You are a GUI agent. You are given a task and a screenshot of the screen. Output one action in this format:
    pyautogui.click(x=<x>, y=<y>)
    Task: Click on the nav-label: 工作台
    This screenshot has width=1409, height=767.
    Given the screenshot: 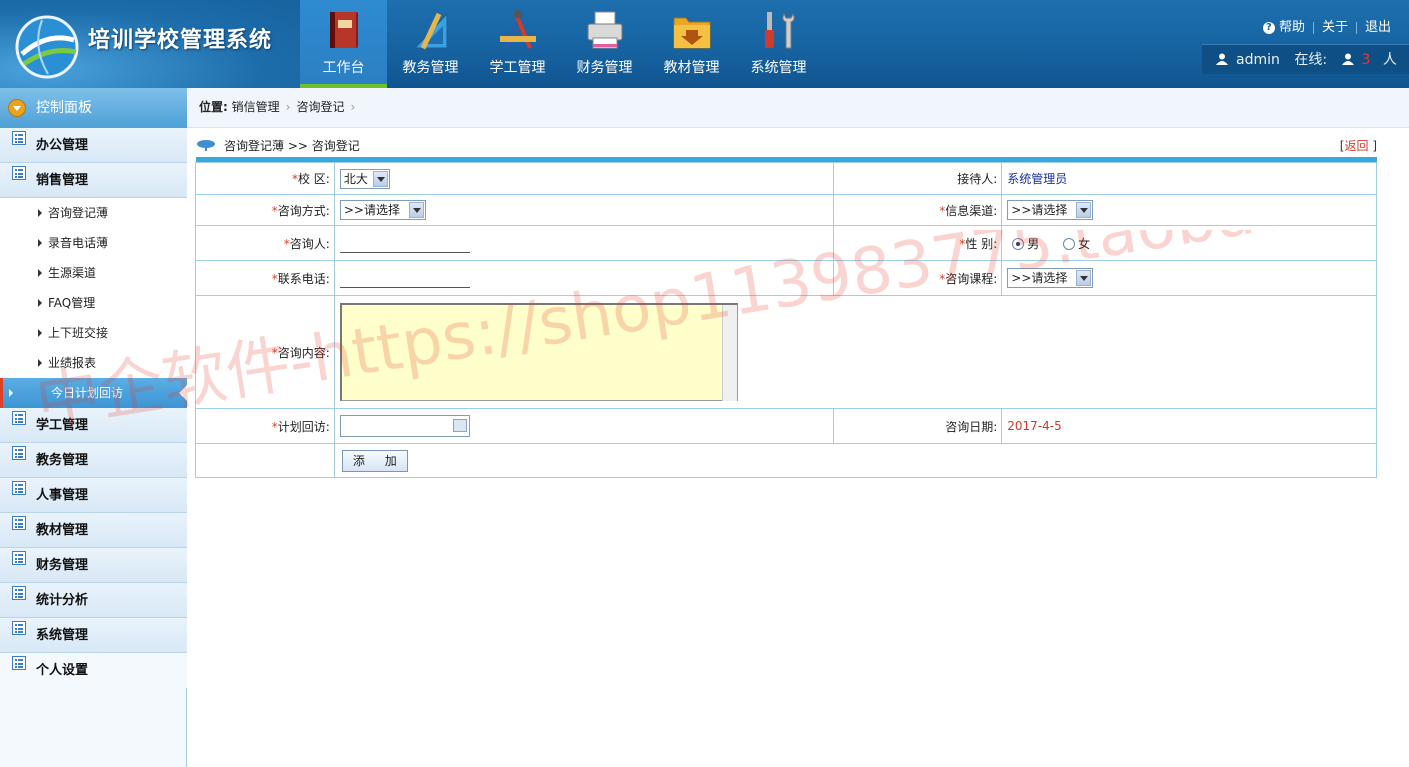 What is the action you would take?
    pyautogui.click(x=343, y=68)
    